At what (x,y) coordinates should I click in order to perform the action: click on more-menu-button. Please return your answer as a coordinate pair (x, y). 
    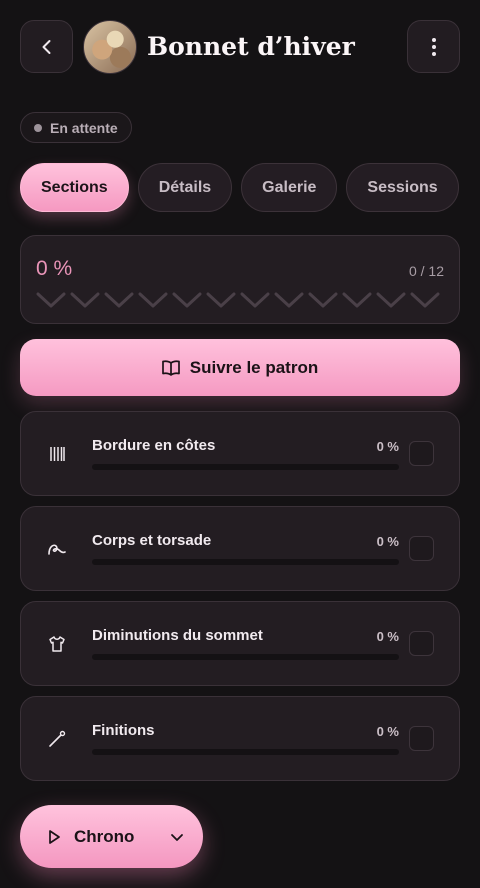
    Looking at the image, I should click on (433, 46).